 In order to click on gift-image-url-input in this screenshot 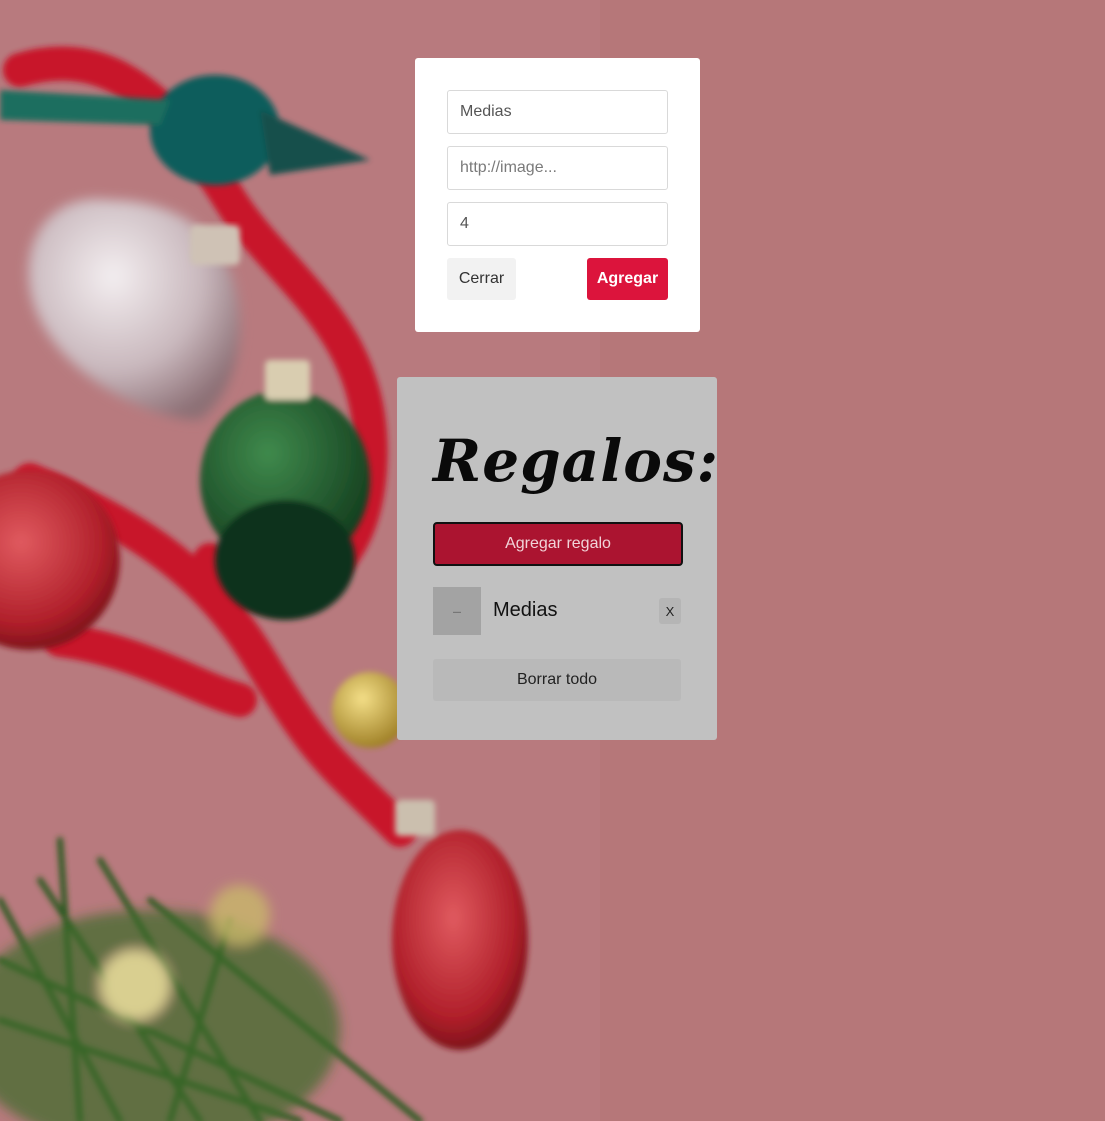, I will do `click(557, 168)`.